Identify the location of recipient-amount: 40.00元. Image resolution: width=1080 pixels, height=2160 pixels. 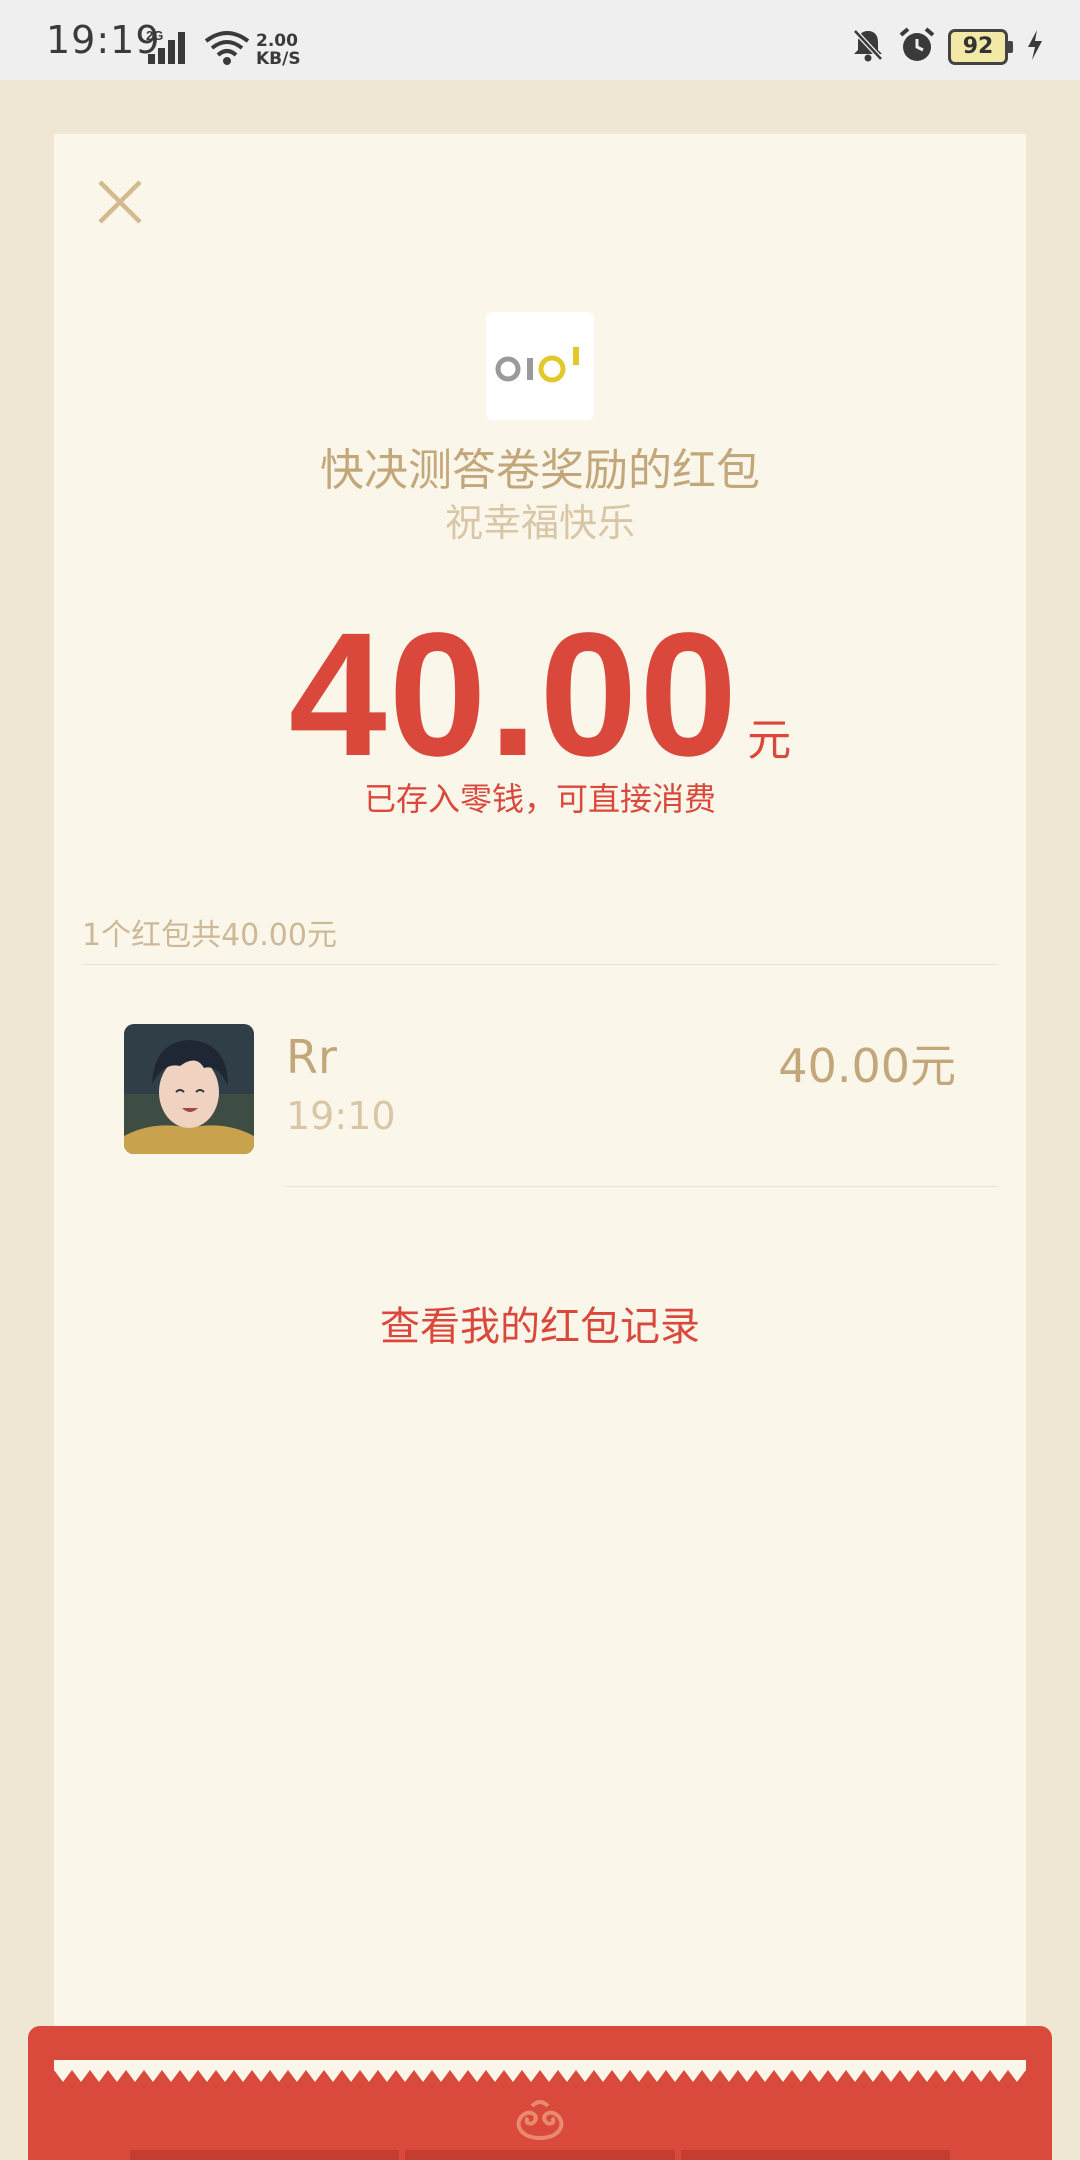
(867, 1066).